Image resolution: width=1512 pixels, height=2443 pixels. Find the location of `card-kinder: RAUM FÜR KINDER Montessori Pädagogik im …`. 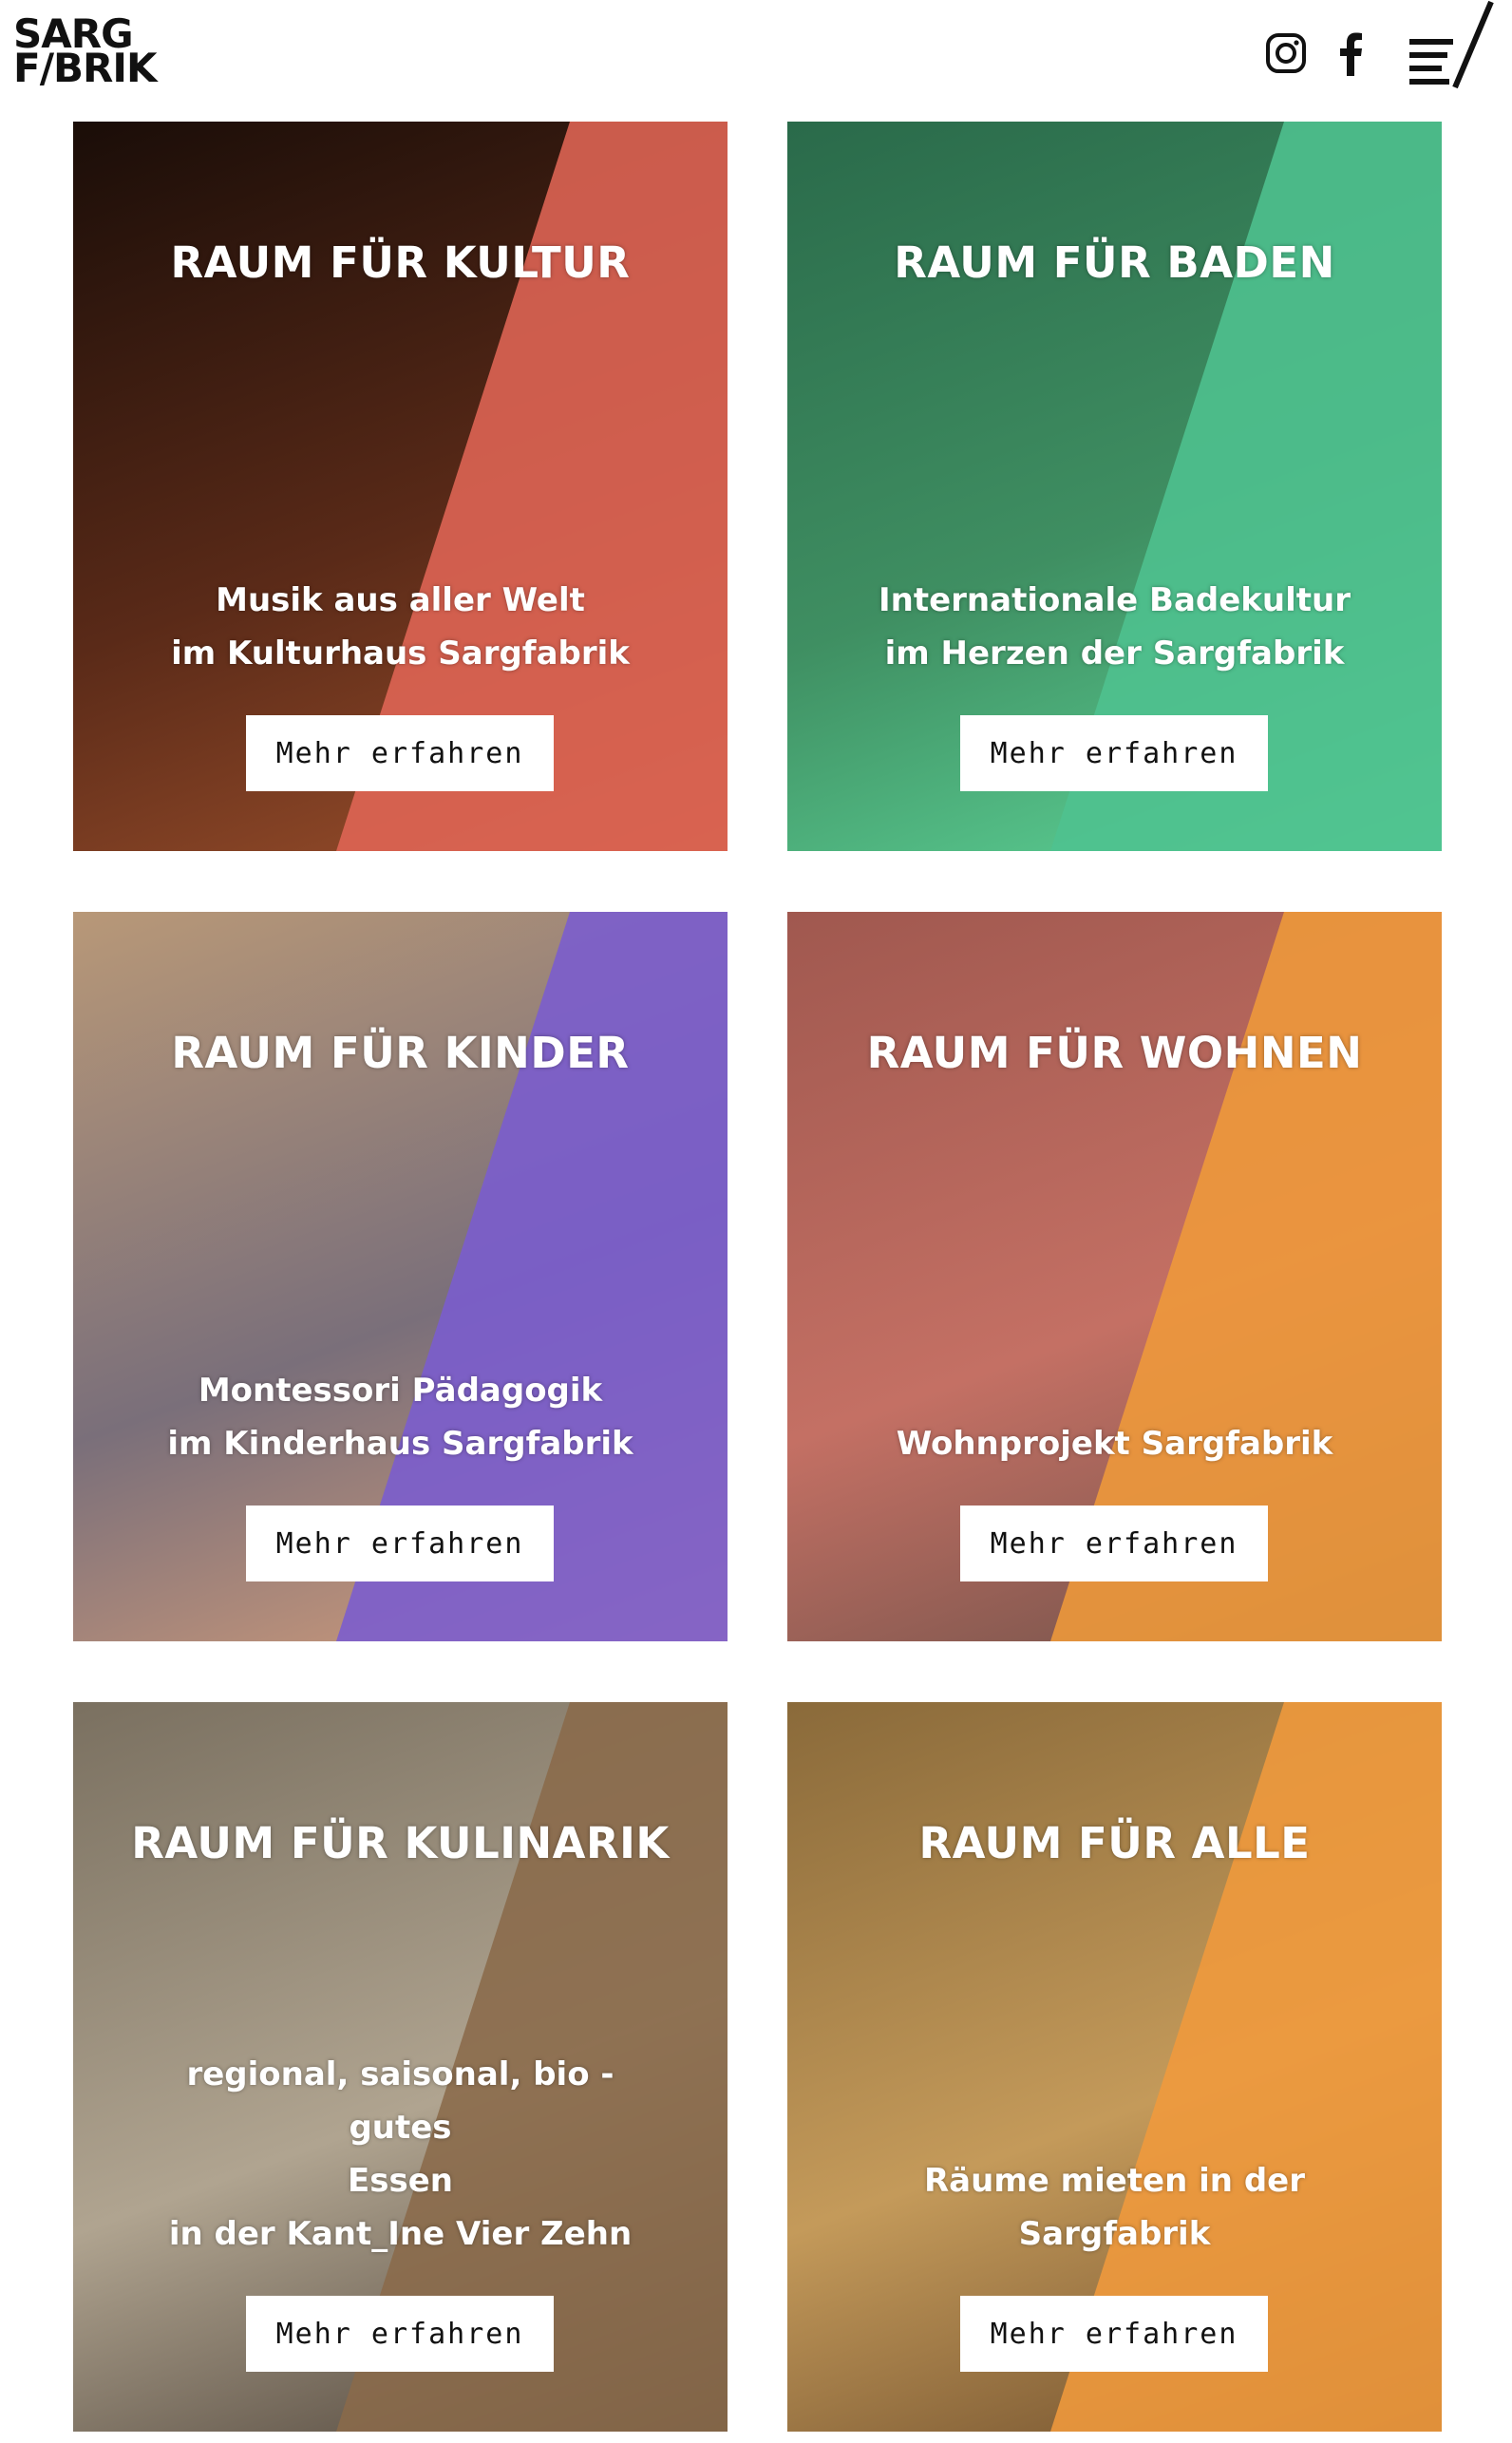

card-kinder: RAUM FÜR KINDER Montessori Pädagogik im … is located at coordinates (401, 1276).